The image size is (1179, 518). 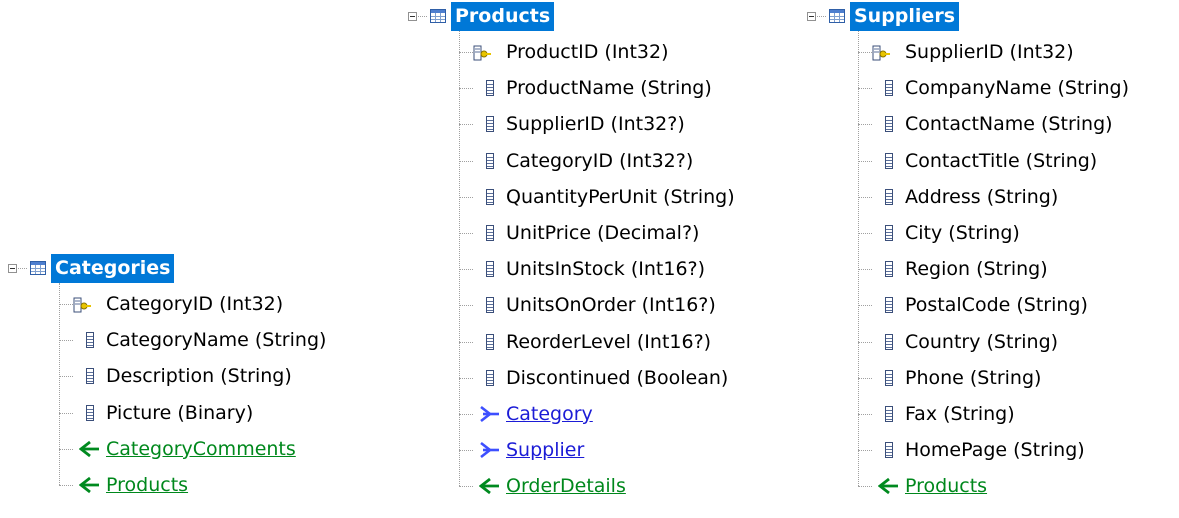 What do you see at coordinates (609, 88) in the screenshot?
I see `property-row-productname: ProductName (String)` at bounding box center [609, 88].